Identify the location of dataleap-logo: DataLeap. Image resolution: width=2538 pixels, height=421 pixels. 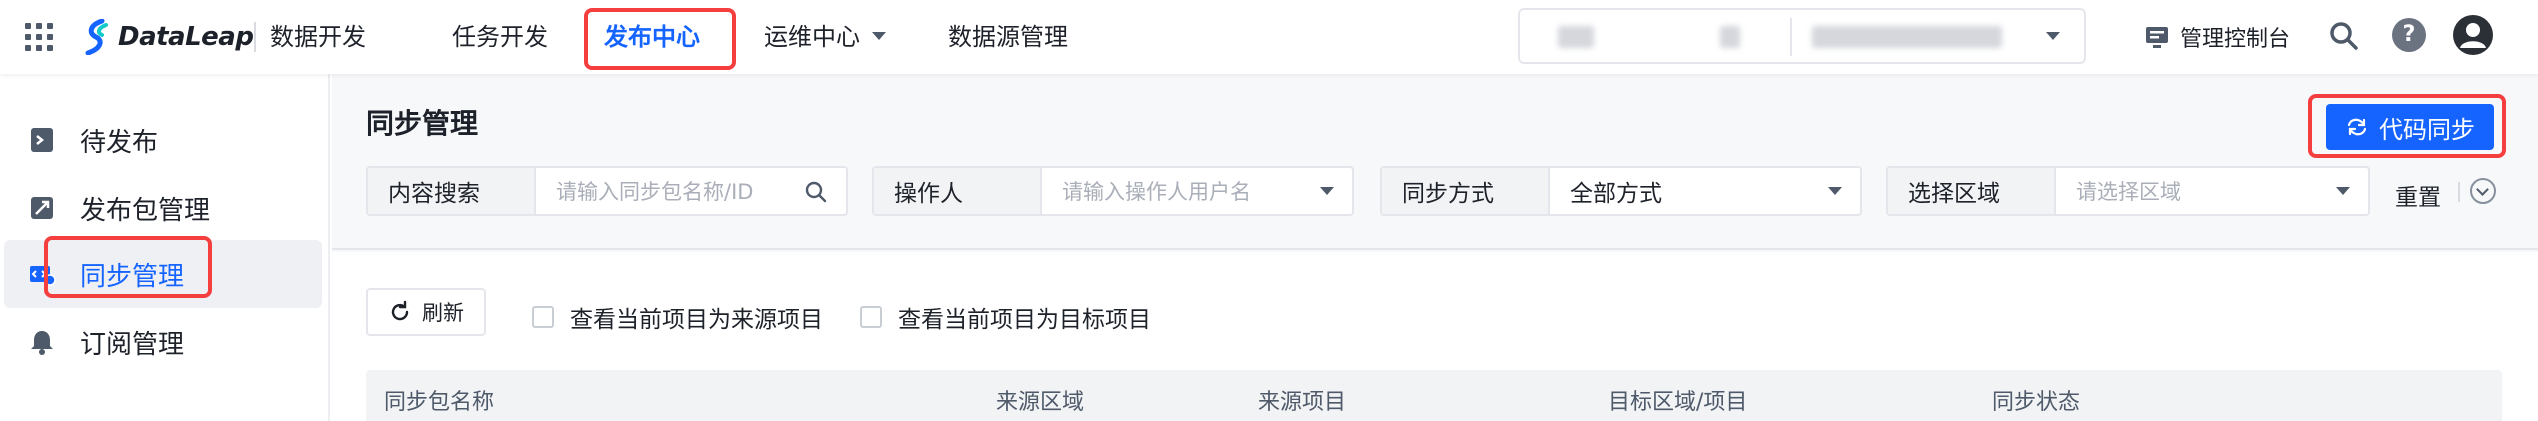
(168, 37).